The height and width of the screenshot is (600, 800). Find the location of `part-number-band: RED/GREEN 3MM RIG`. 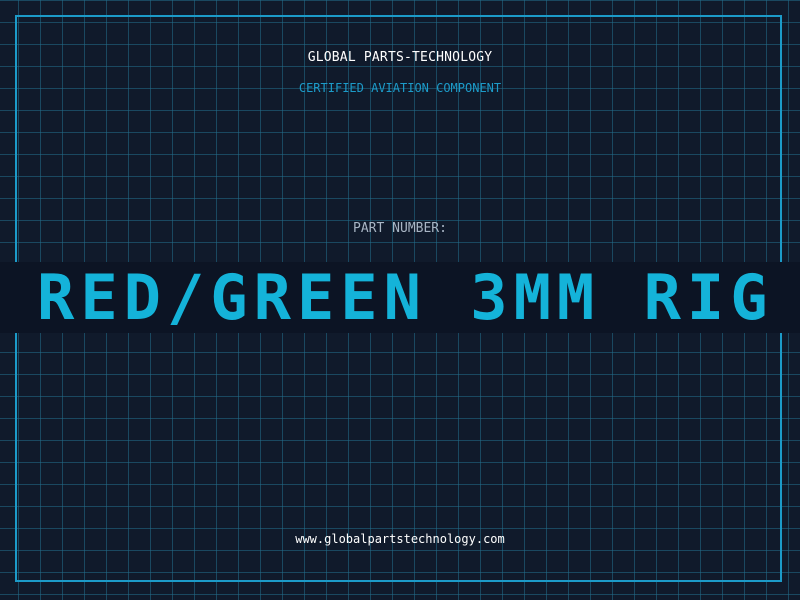

part-number-band: RED/GREEN 3MM RIG is located at coordinates (400, 297).